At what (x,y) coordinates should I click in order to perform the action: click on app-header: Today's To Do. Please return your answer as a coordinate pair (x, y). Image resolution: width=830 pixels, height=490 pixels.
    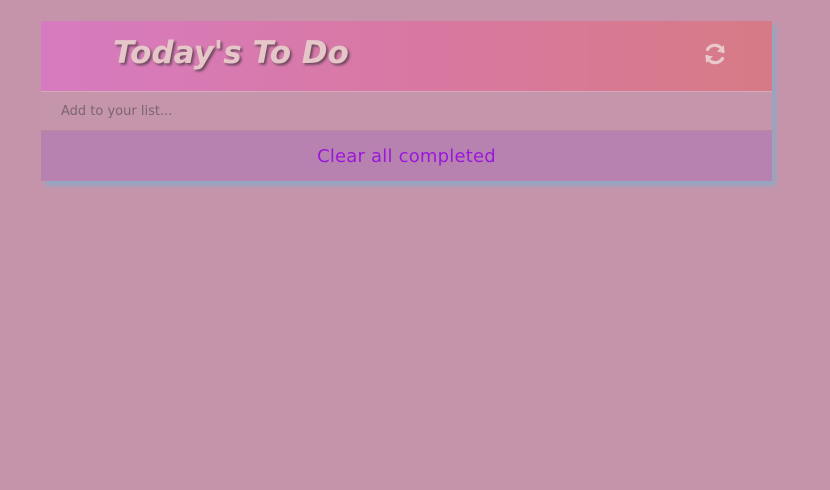
    Looking at the image, I should click on (406, 56).